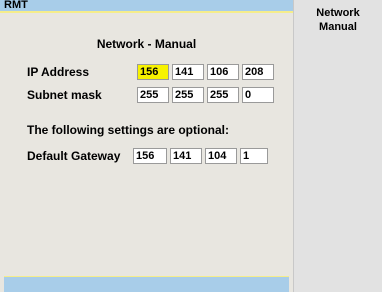 Image resolution: width=382 pixels, height=292 pixels. I want to click on subnet-mask-octet-3: 255, so click(223, 95).